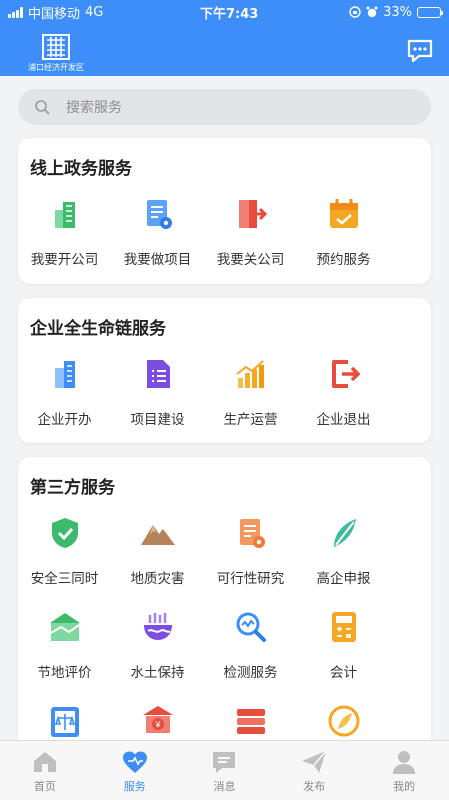 The height and width of the screenshot is (800, 449). Describe the element at coordinates (134, 786) in the screenshot. I see `tab-label: 服务` at that location.